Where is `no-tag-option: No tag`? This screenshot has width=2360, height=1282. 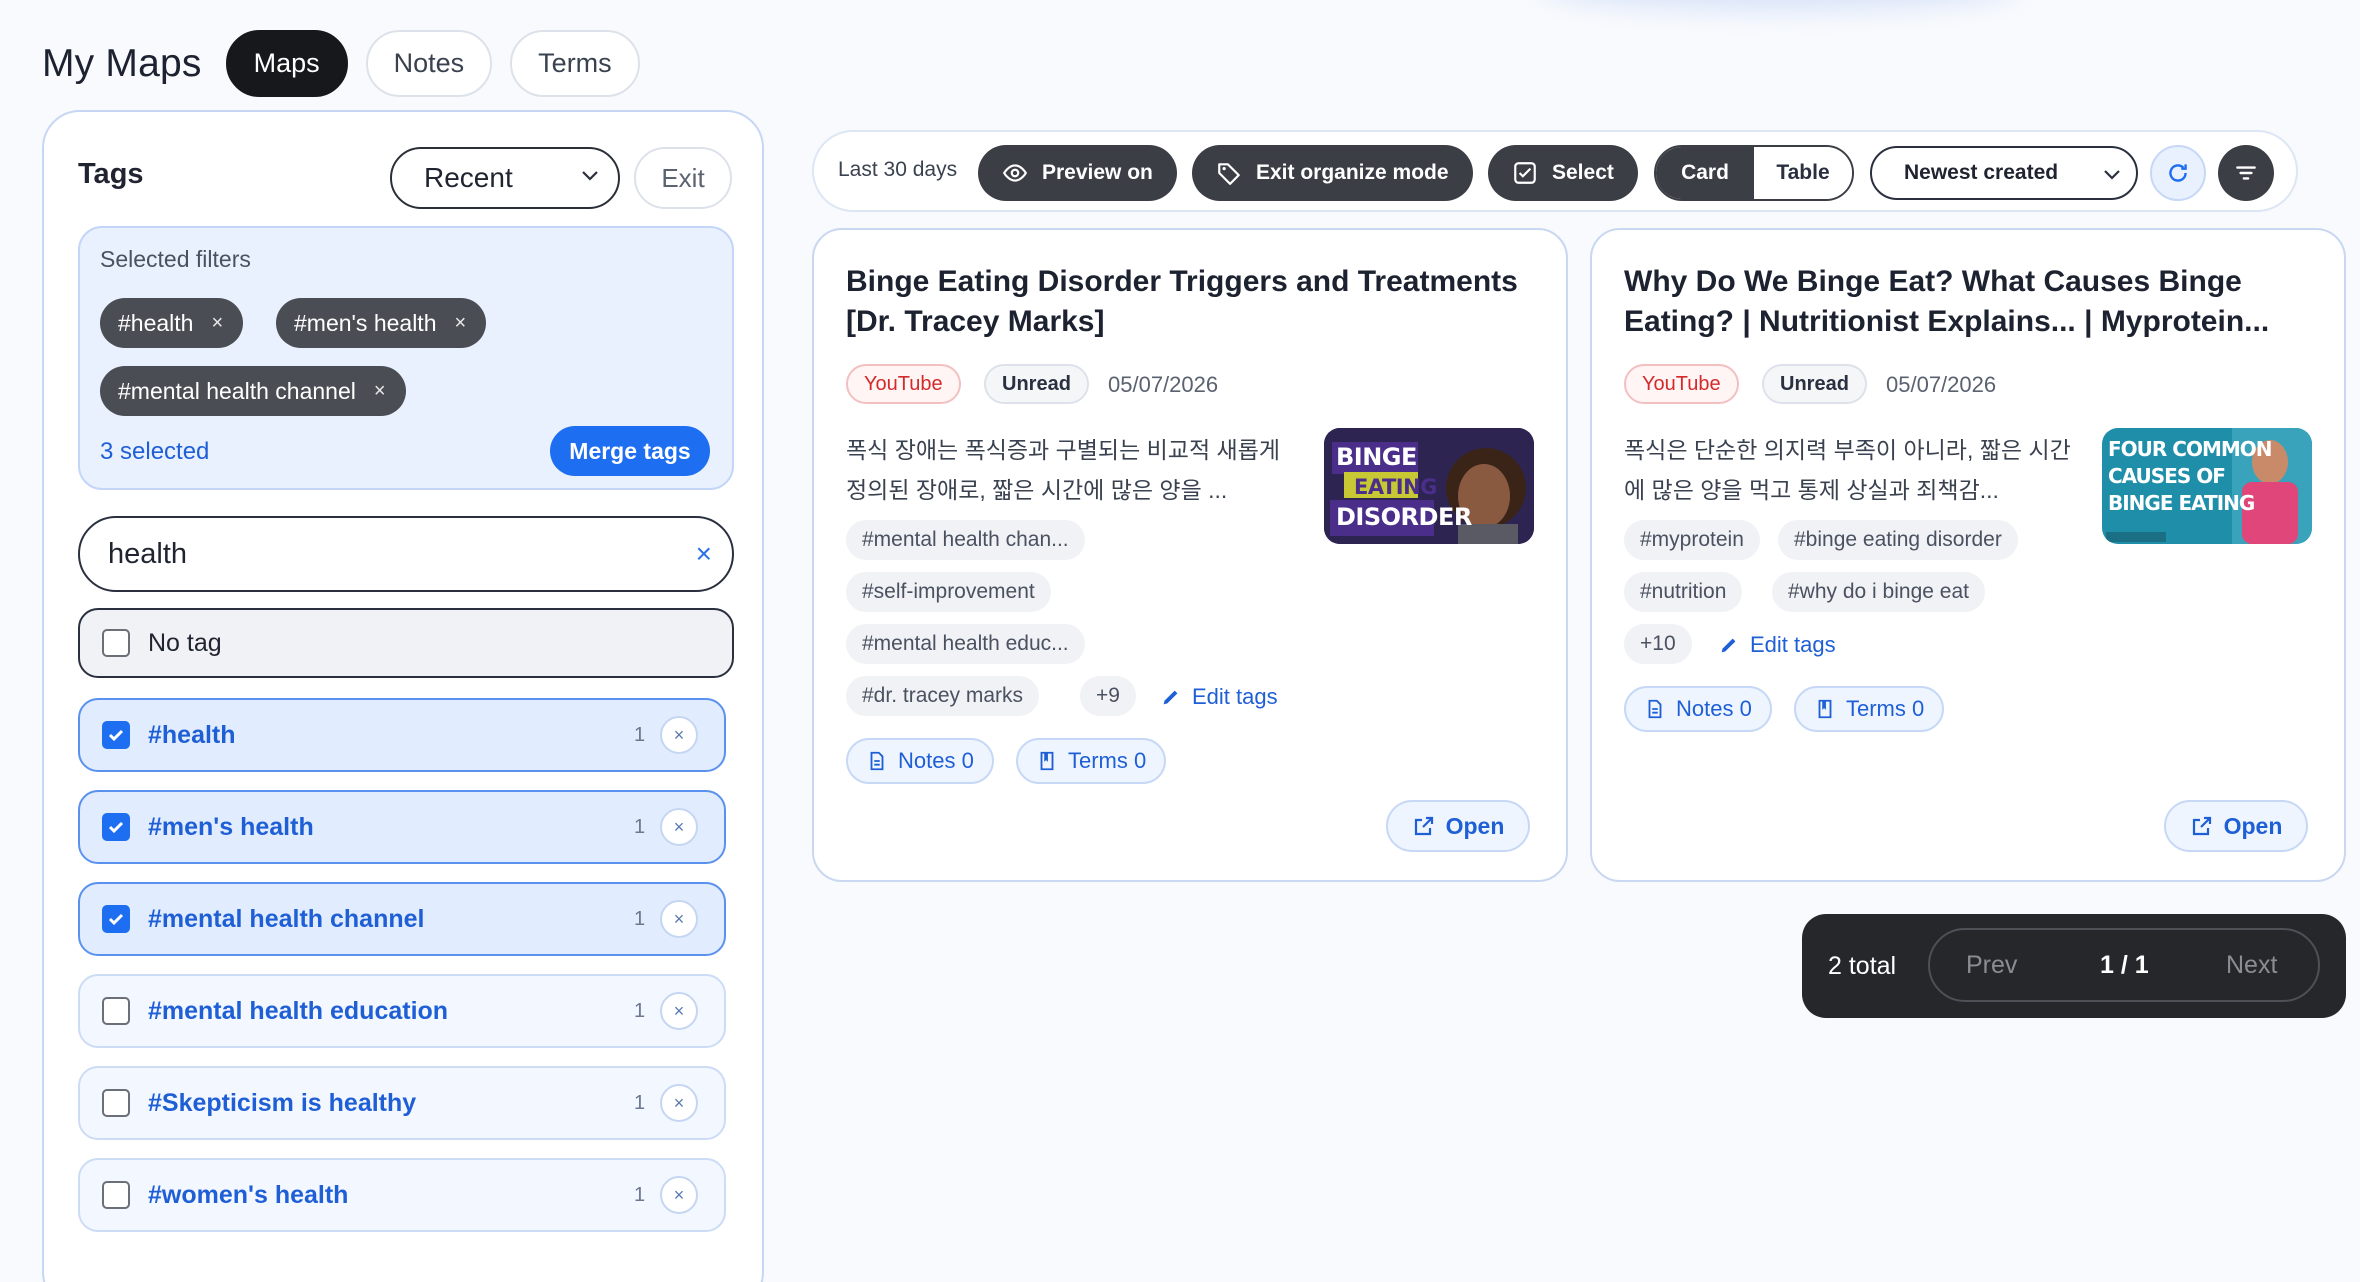 no-tag-option: No tag is located at coordinates (406, 643).